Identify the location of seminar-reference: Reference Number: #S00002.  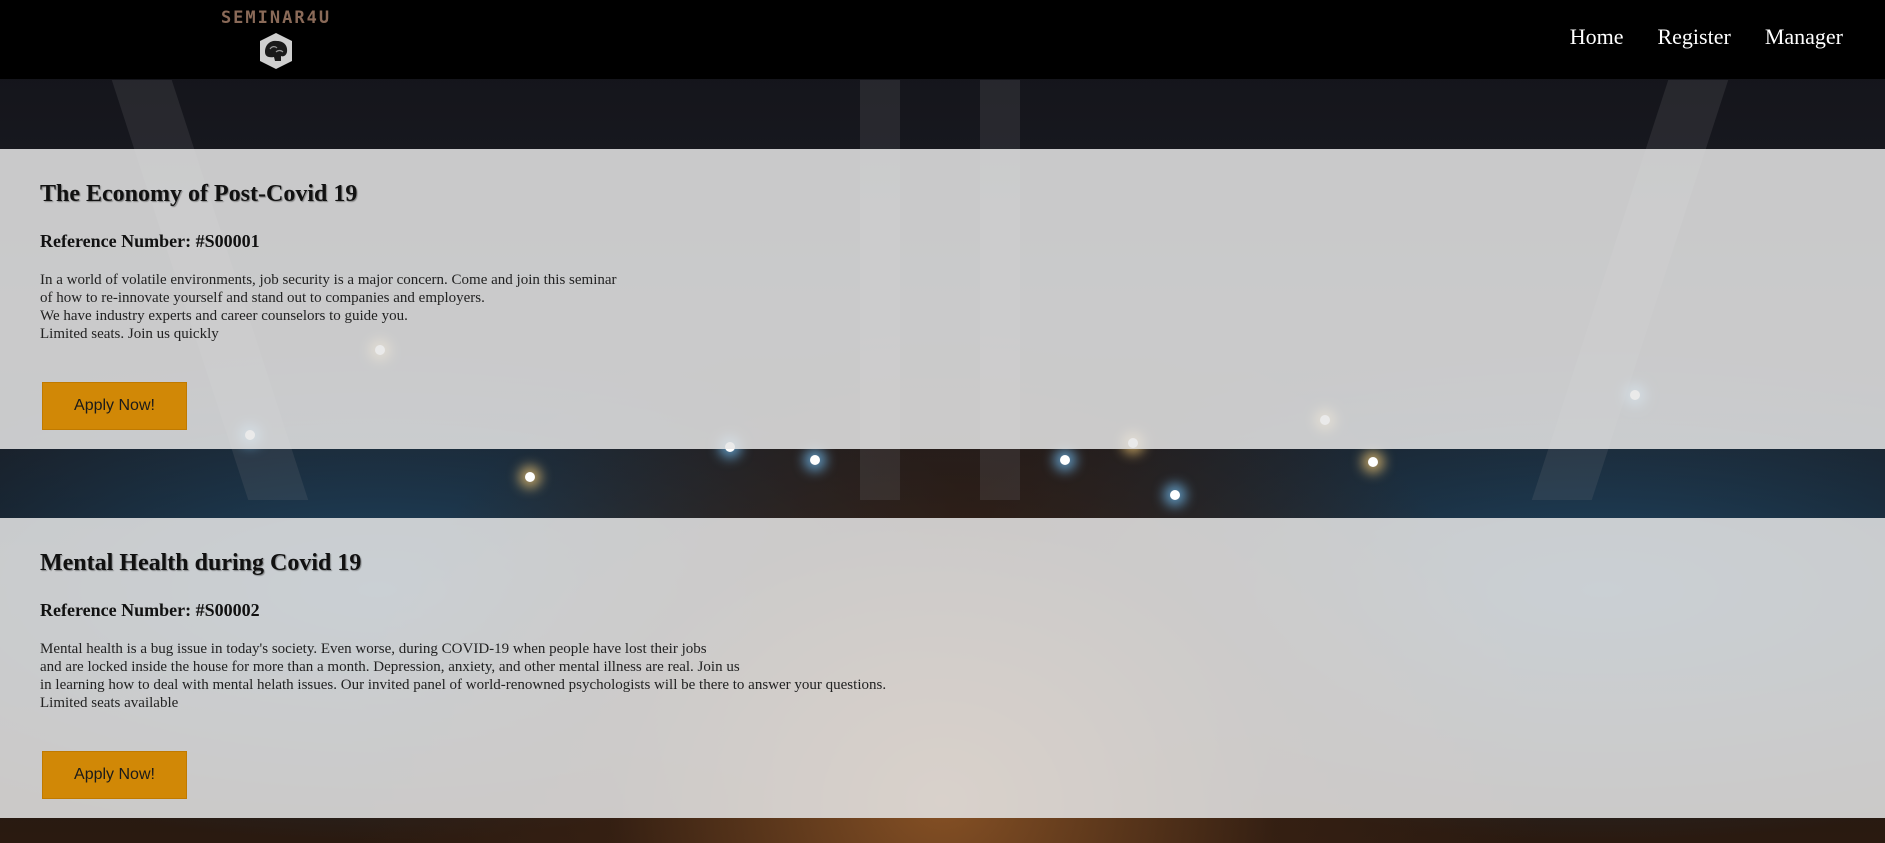
(150, 610).